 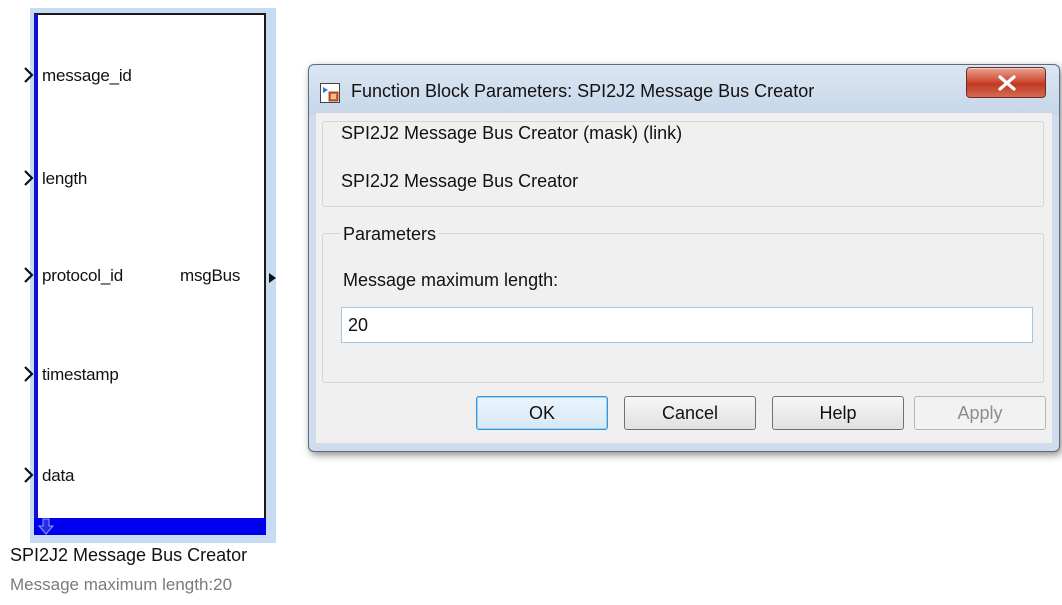 What do you see at coordinates (980, 413) in the screenshot?
I see `apply-button: Apply` at bounding box center [980, 413].